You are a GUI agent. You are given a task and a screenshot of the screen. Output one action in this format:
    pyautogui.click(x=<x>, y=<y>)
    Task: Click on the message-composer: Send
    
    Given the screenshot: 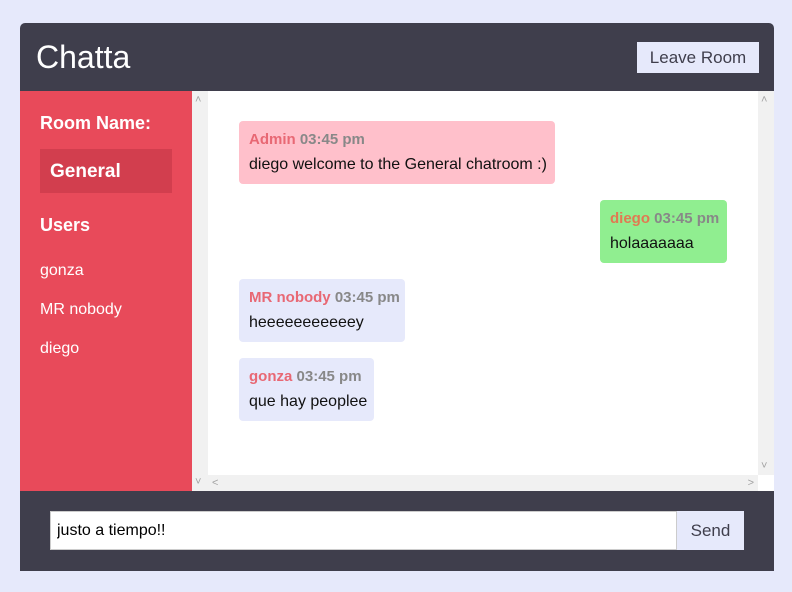 What is the action you would take?
    pyautogui.click(x=397, y=531)
    